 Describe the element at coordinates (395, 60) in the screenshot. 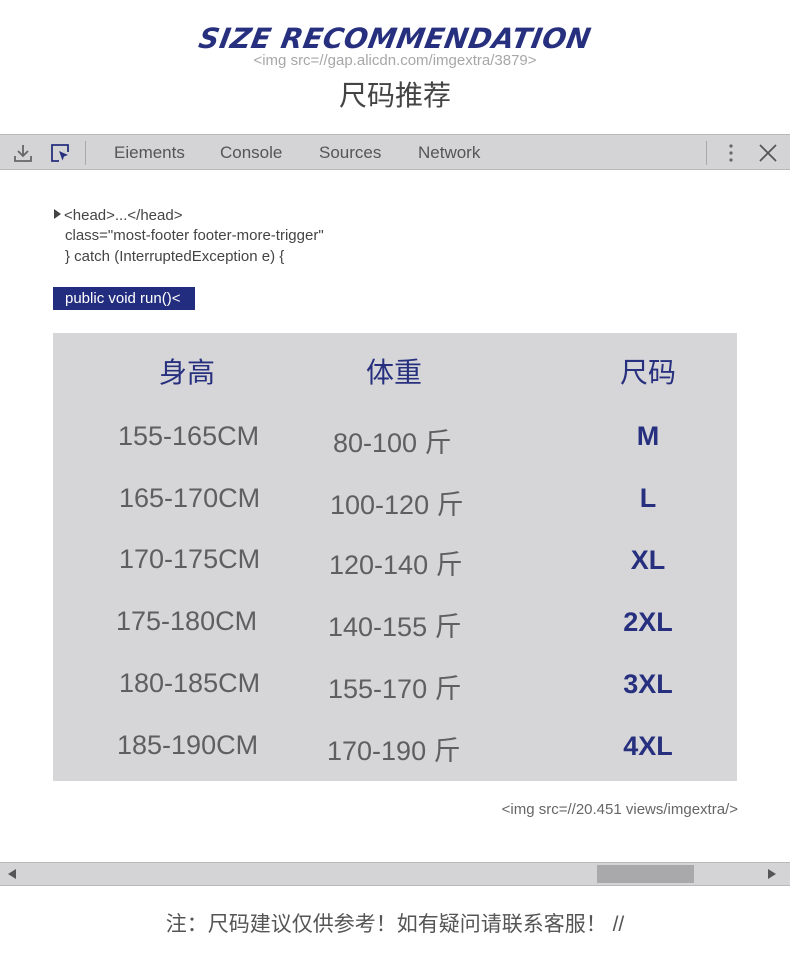

I see `img-src-caption-top: <img src=//gap.alicdn.com/imgextra/3879>` at that location.